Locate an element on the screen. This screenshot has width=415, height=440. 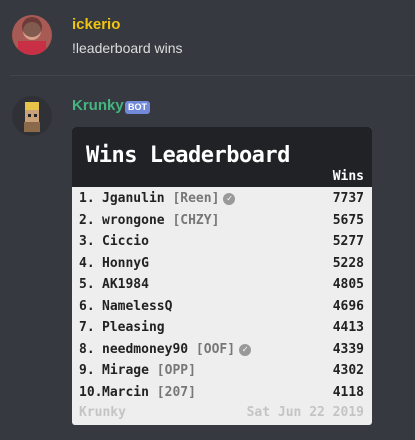
leaderboard-row: 4. HonnyG 5228 is located at coordinates (222, 264).